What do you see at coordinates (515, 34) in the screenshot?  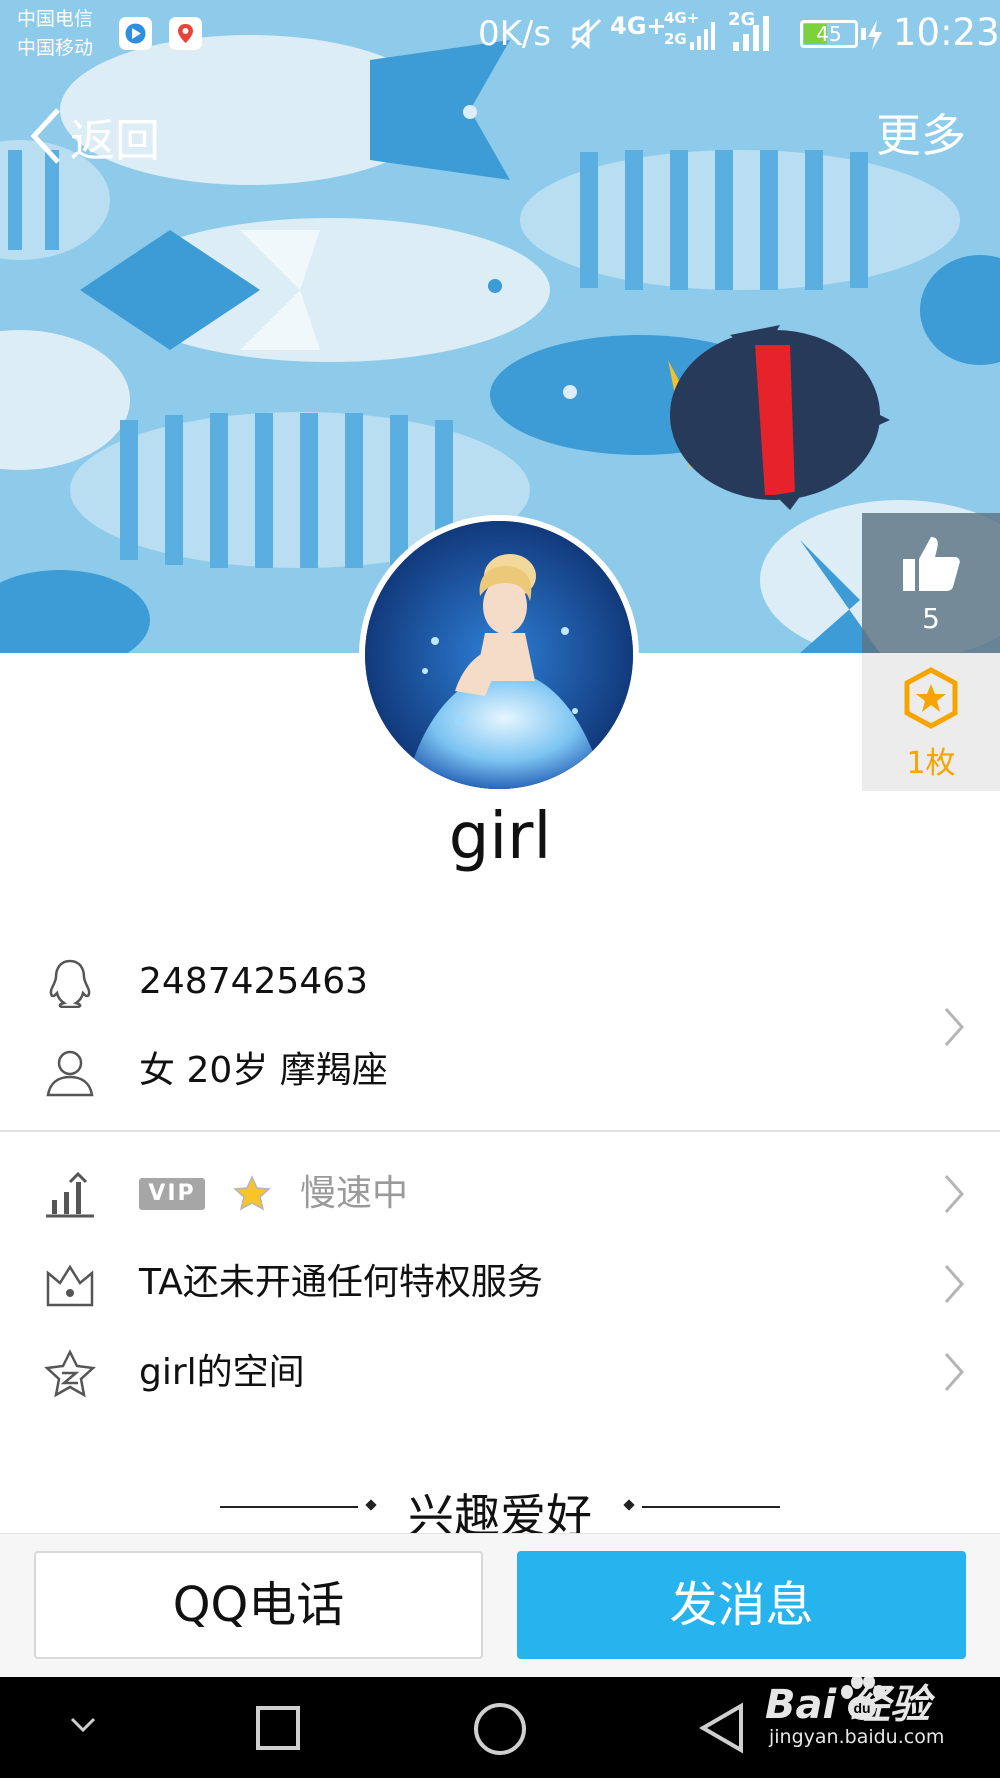 I see `network-speed: 0K/s` at bounding box center [515, 34].